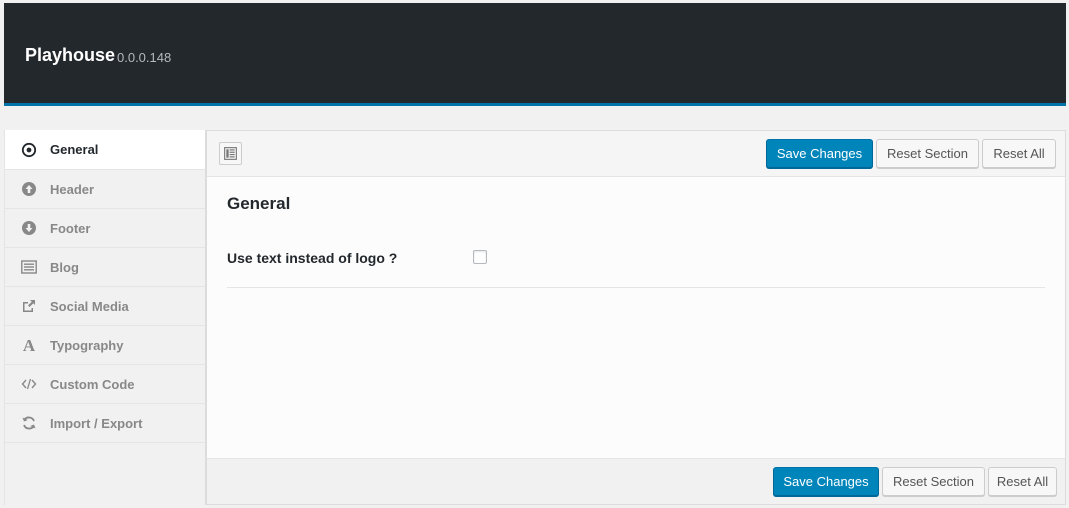 The width and height of the screenshot is (1069, 508). I want to click on sidebar-item-custom-code: Custom Code, so click(105, 384).